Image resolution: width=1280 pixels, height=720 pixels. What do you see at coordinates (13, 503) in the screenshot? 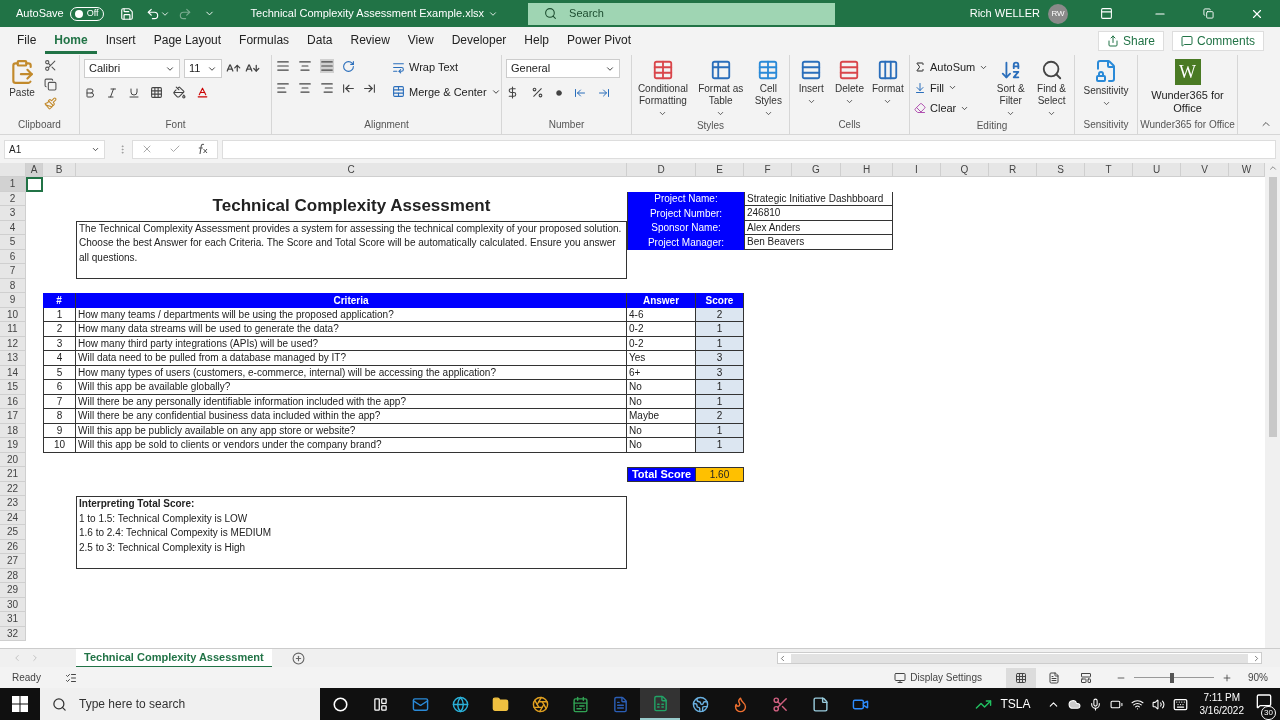
I see `row-header: 23` at bounding box center [13, 503].